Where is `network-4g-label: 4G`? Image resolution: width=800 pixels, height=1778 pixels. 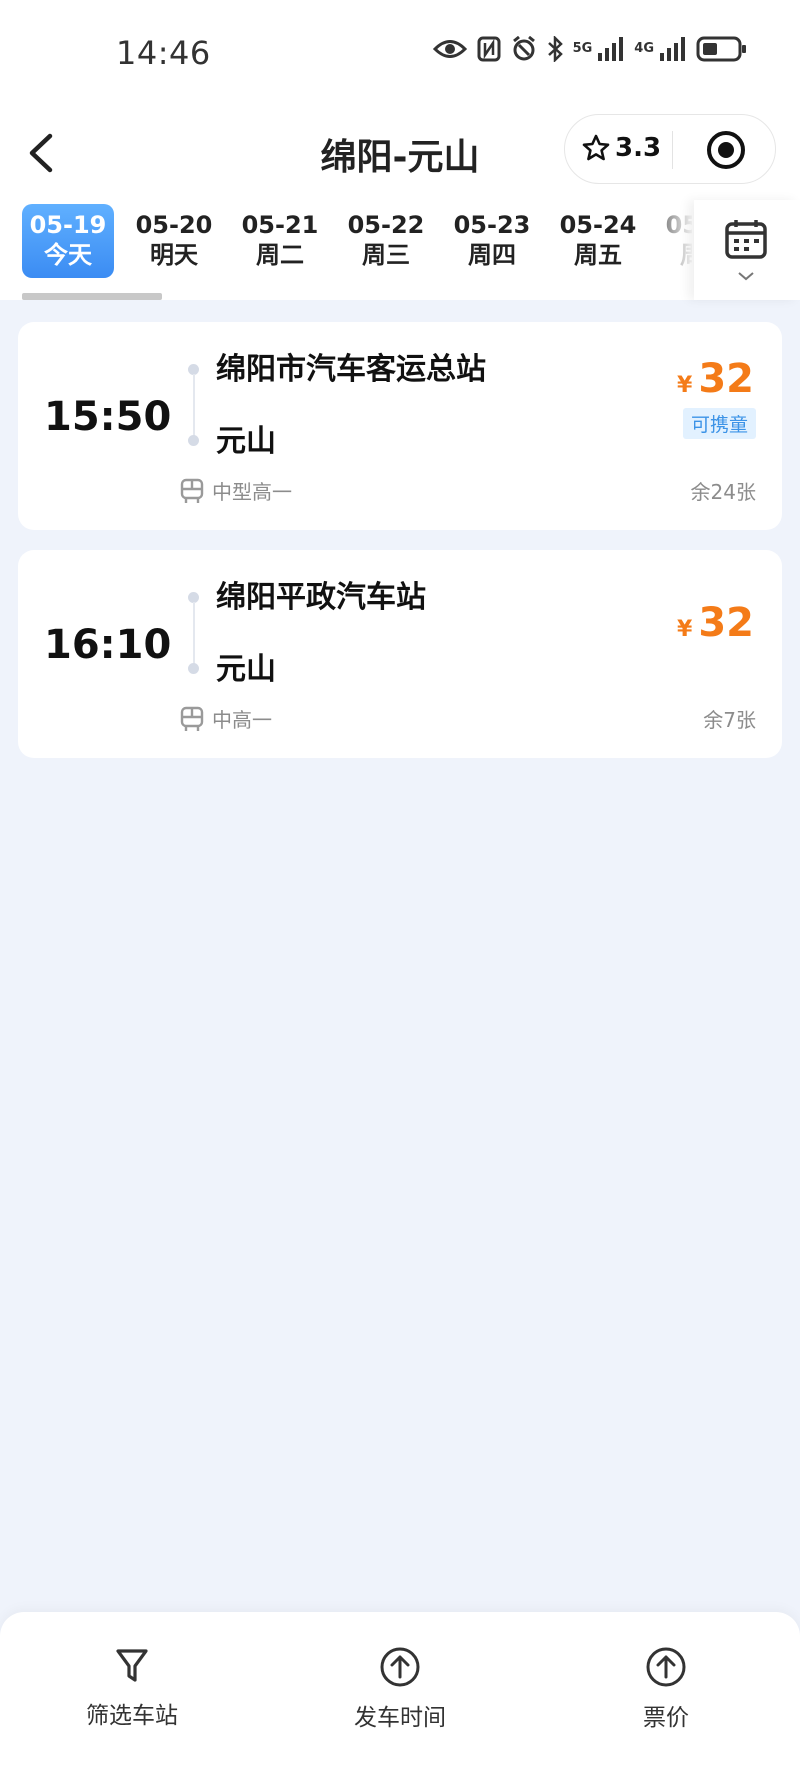 network-4g-label: 4G is located at coordinates (644, 48).